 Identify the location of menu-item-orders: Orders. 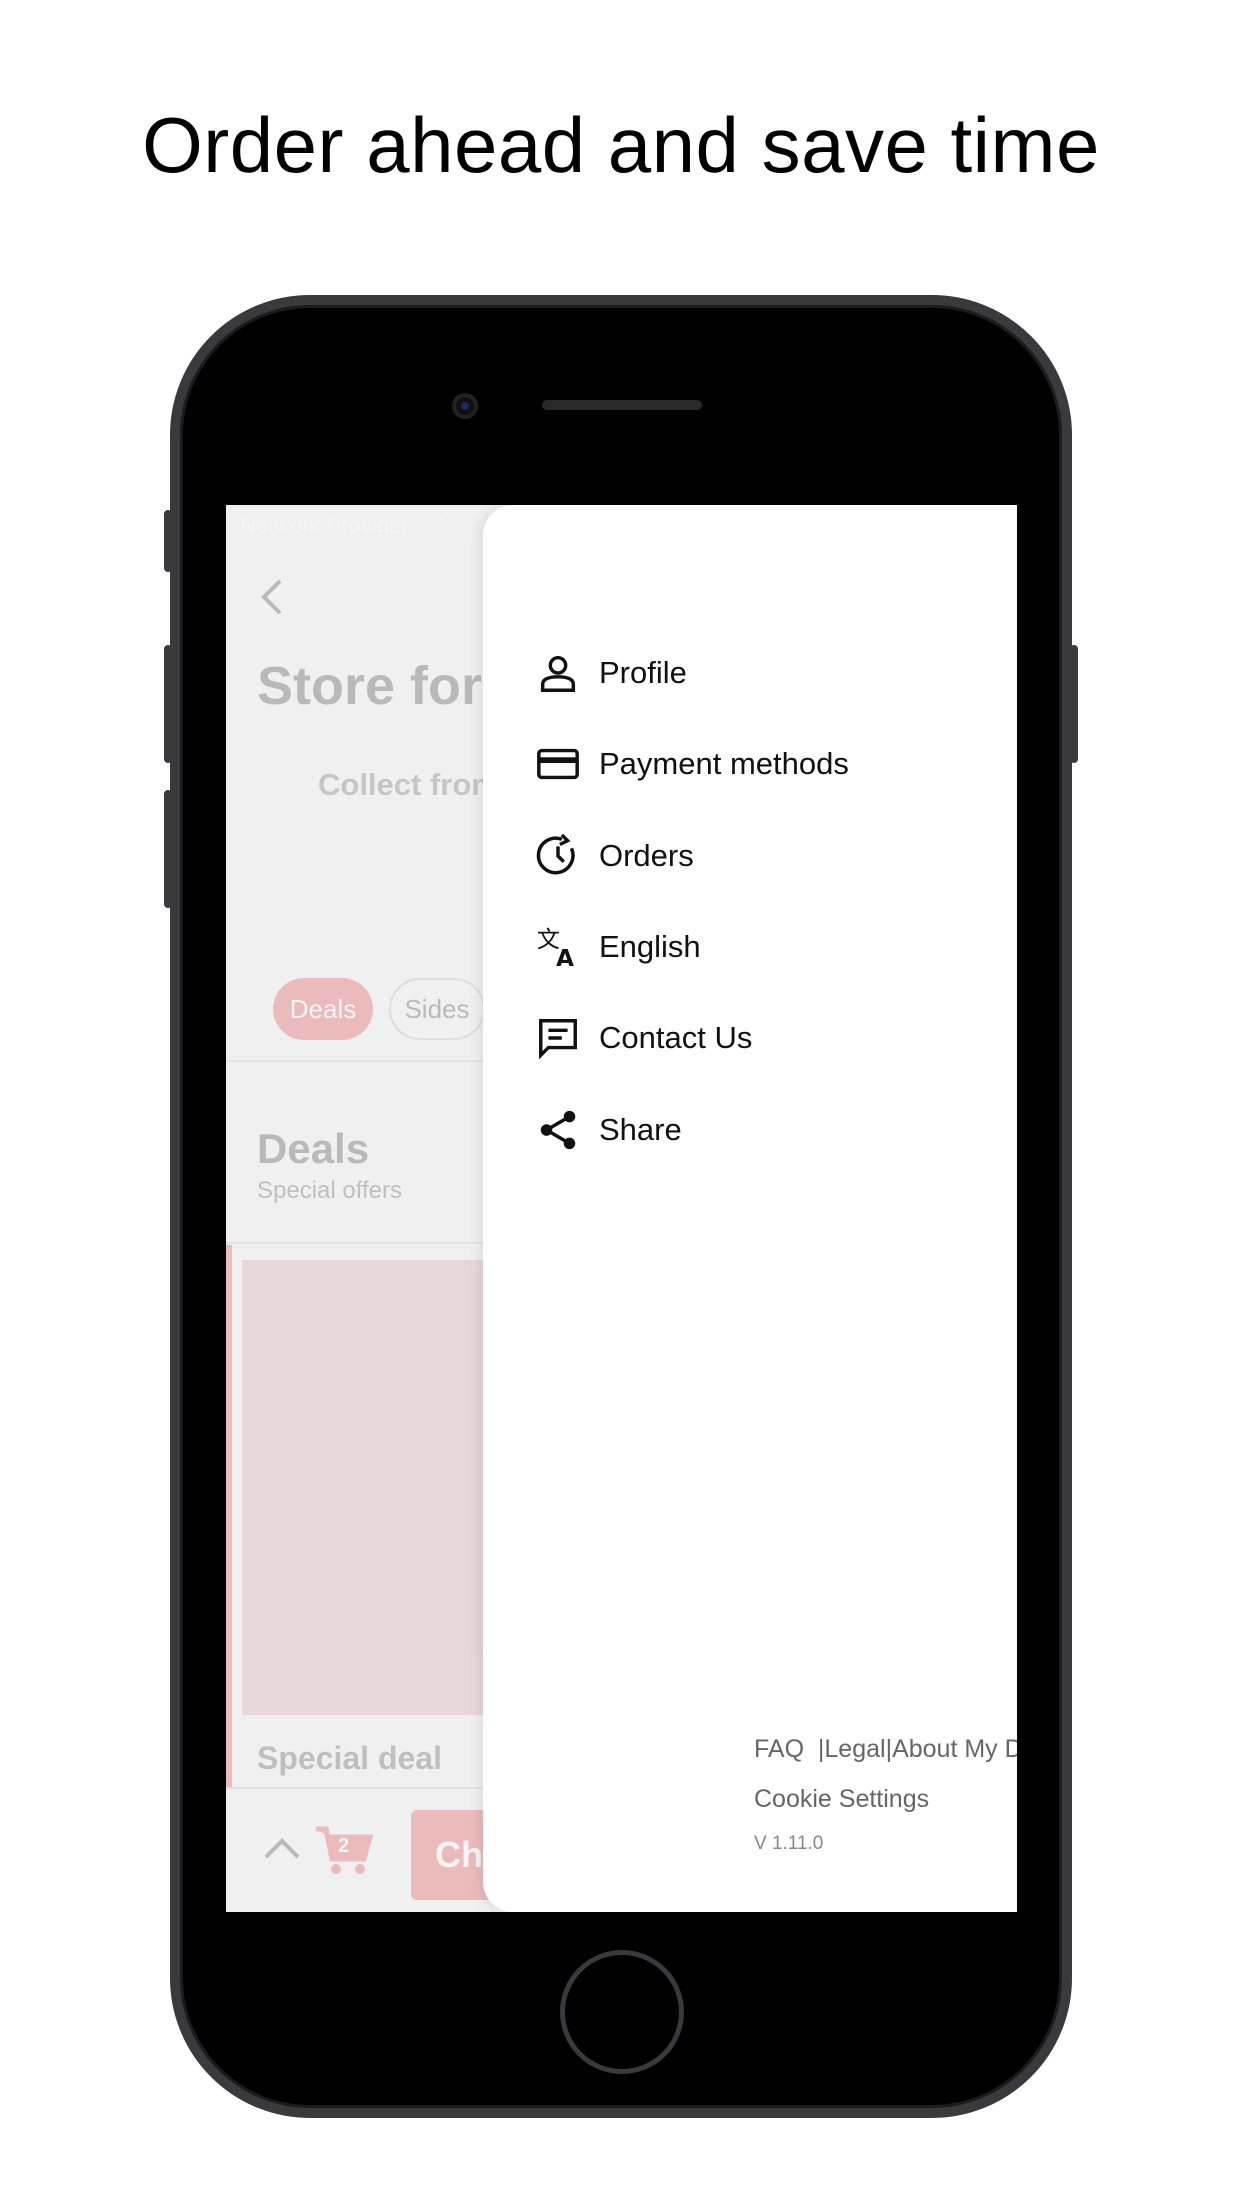
(750, 856).